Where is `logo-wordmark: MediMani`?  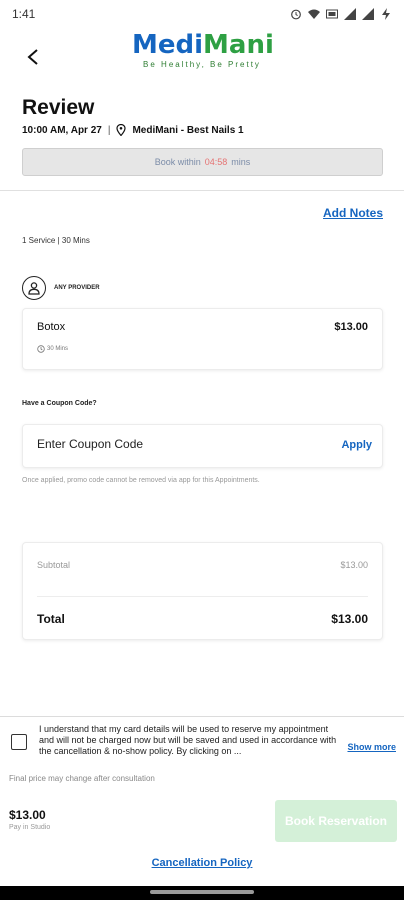 logo-wordmark: MediMani is located at coordinates (203, 45).